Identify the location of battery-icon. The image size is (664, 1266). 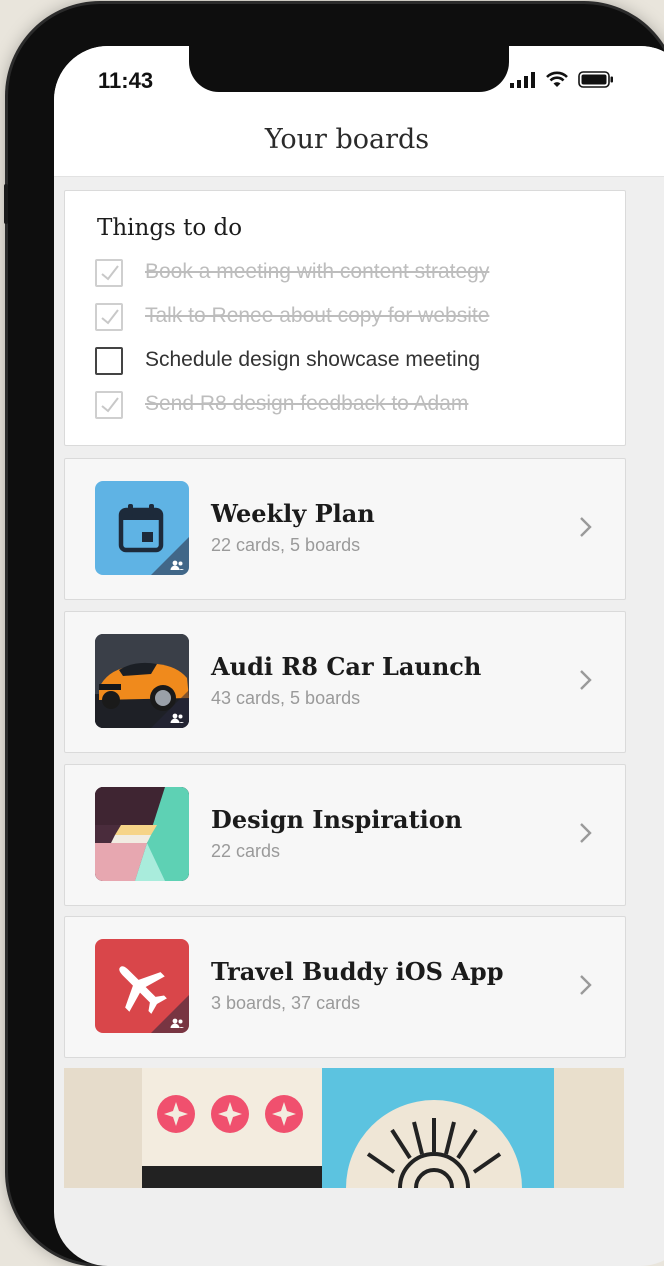
(595, 79).